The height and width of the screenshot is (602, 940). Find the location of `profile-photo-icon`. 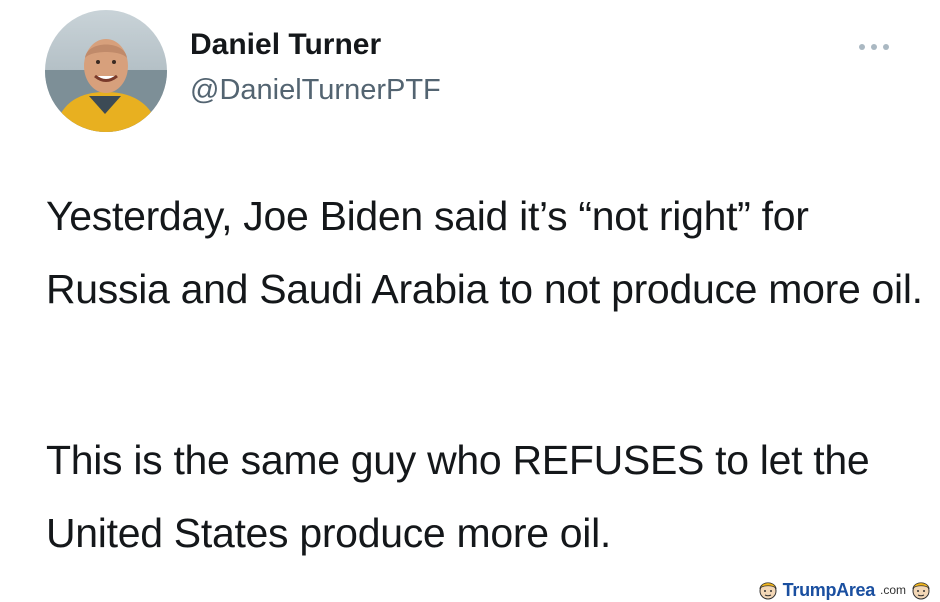

profile-photo-icon is located at coordinates (106, 71).